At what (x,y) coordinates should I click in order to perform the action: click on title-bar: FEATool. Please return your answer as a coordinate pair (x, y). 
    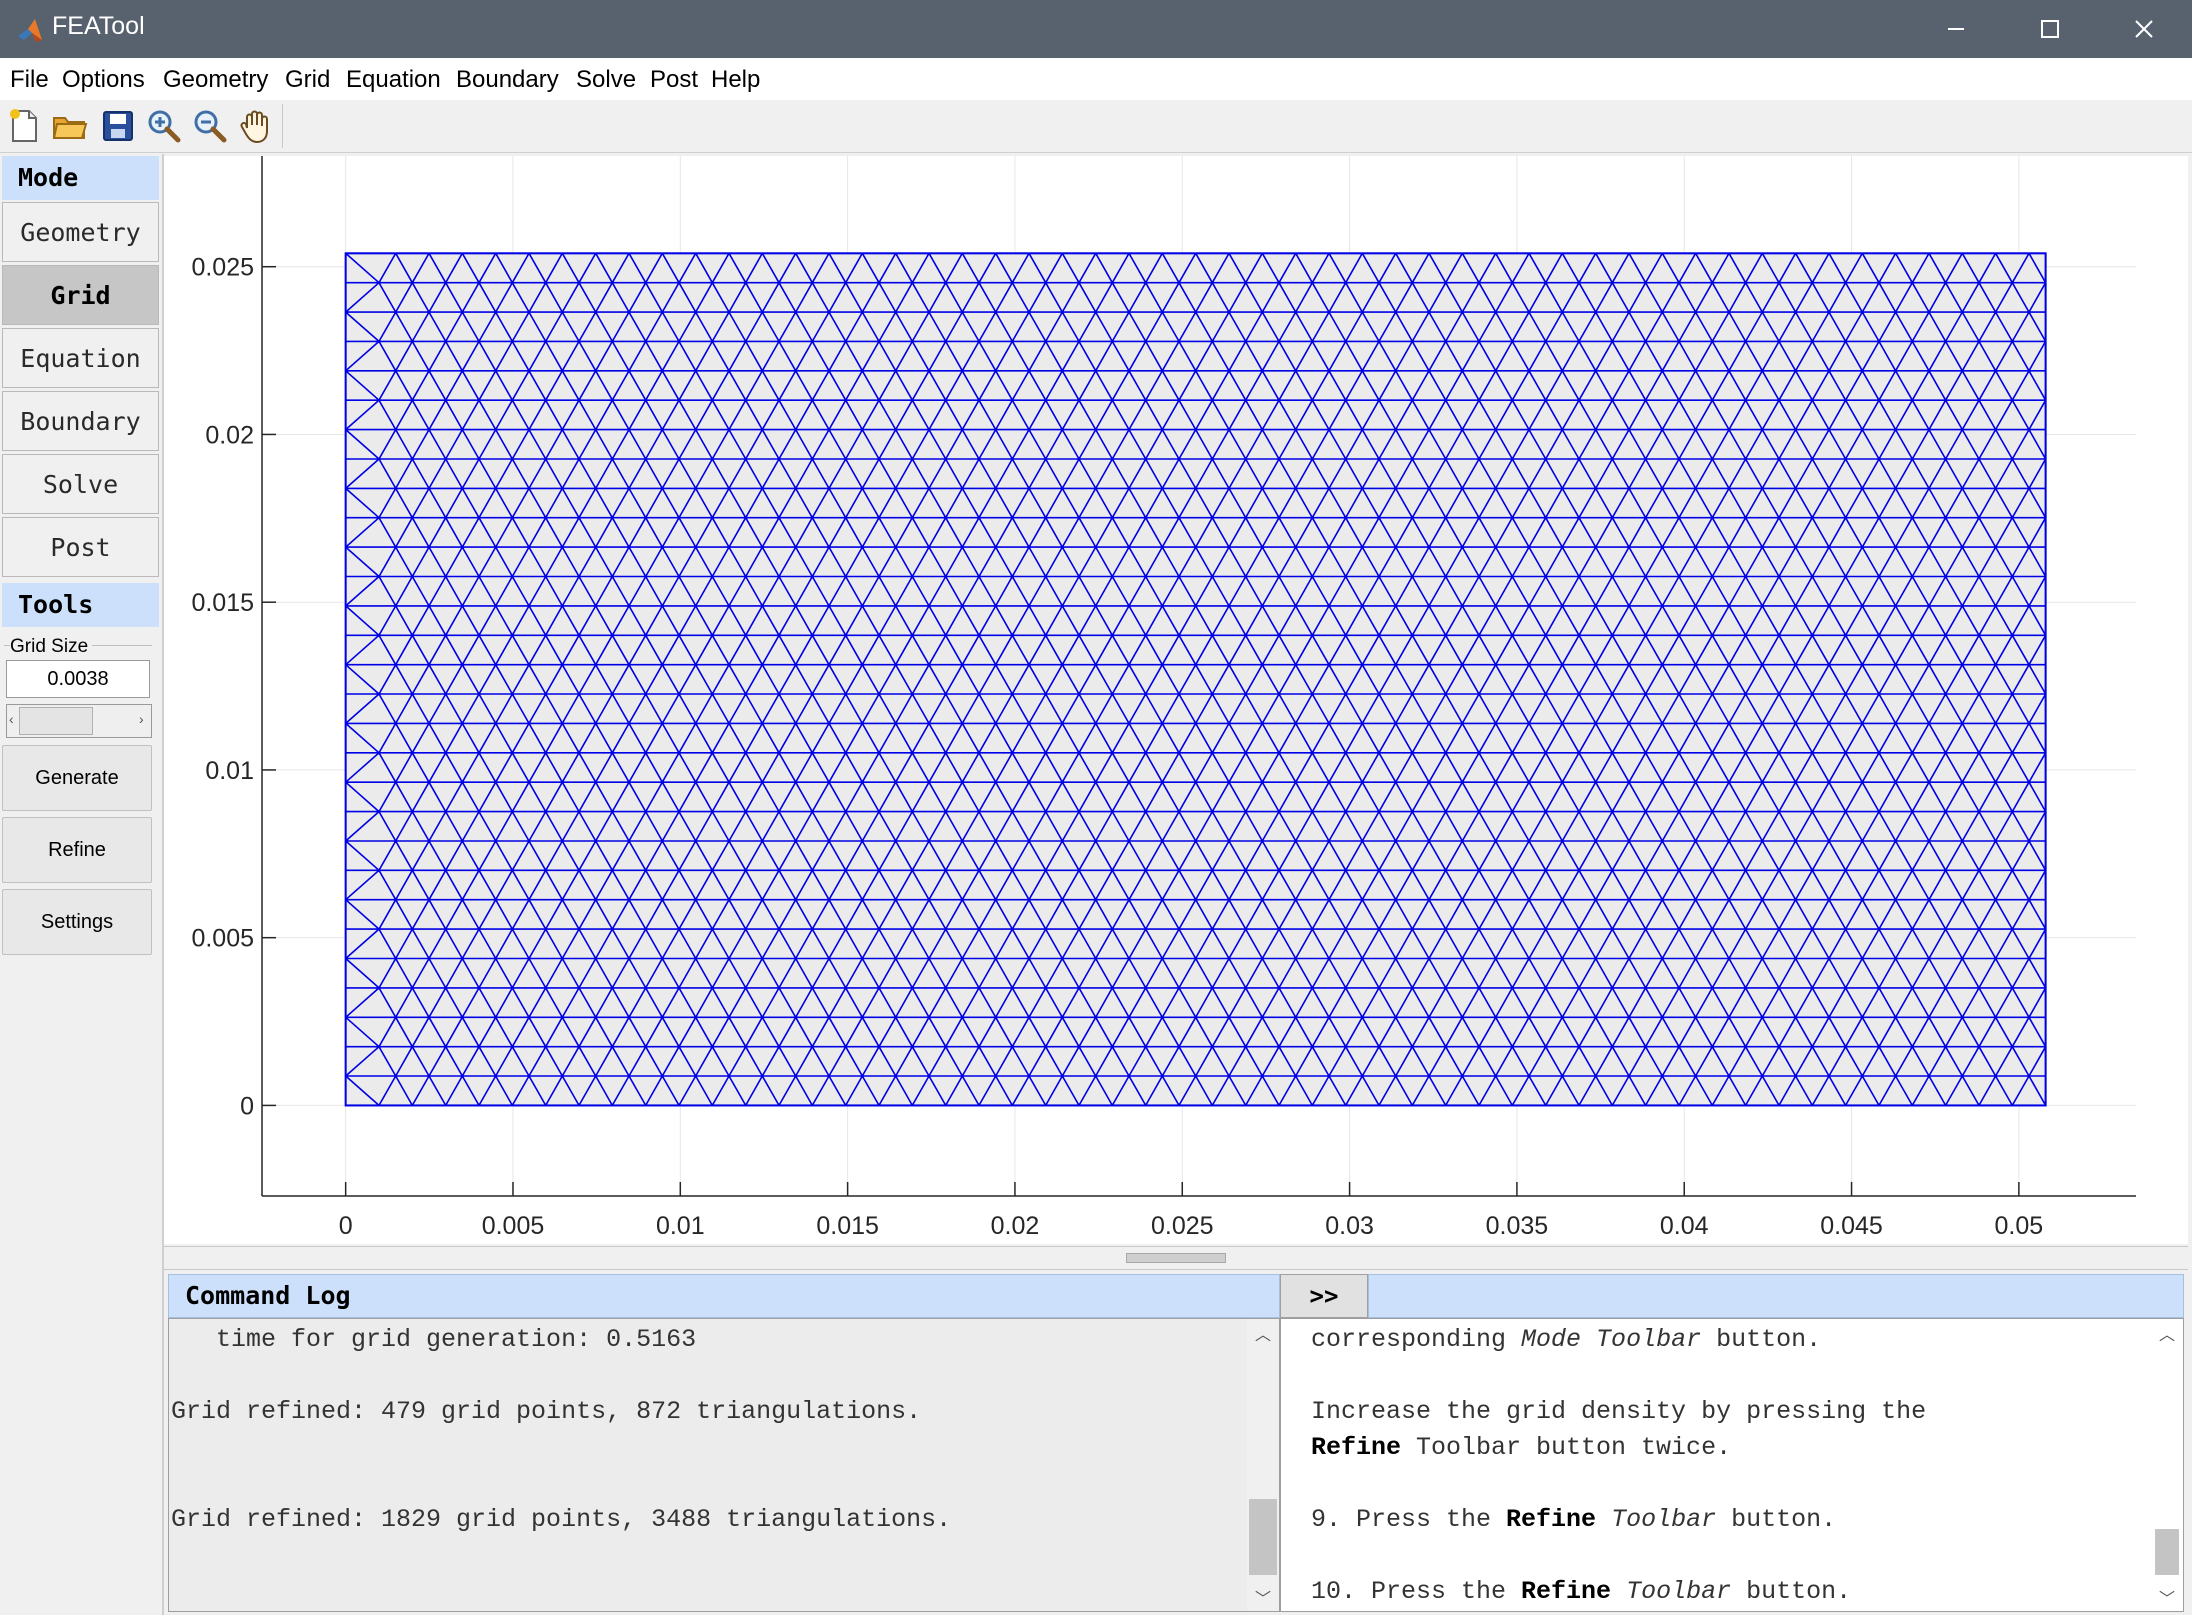
    Looking at the image, I should click on (1096, 29).